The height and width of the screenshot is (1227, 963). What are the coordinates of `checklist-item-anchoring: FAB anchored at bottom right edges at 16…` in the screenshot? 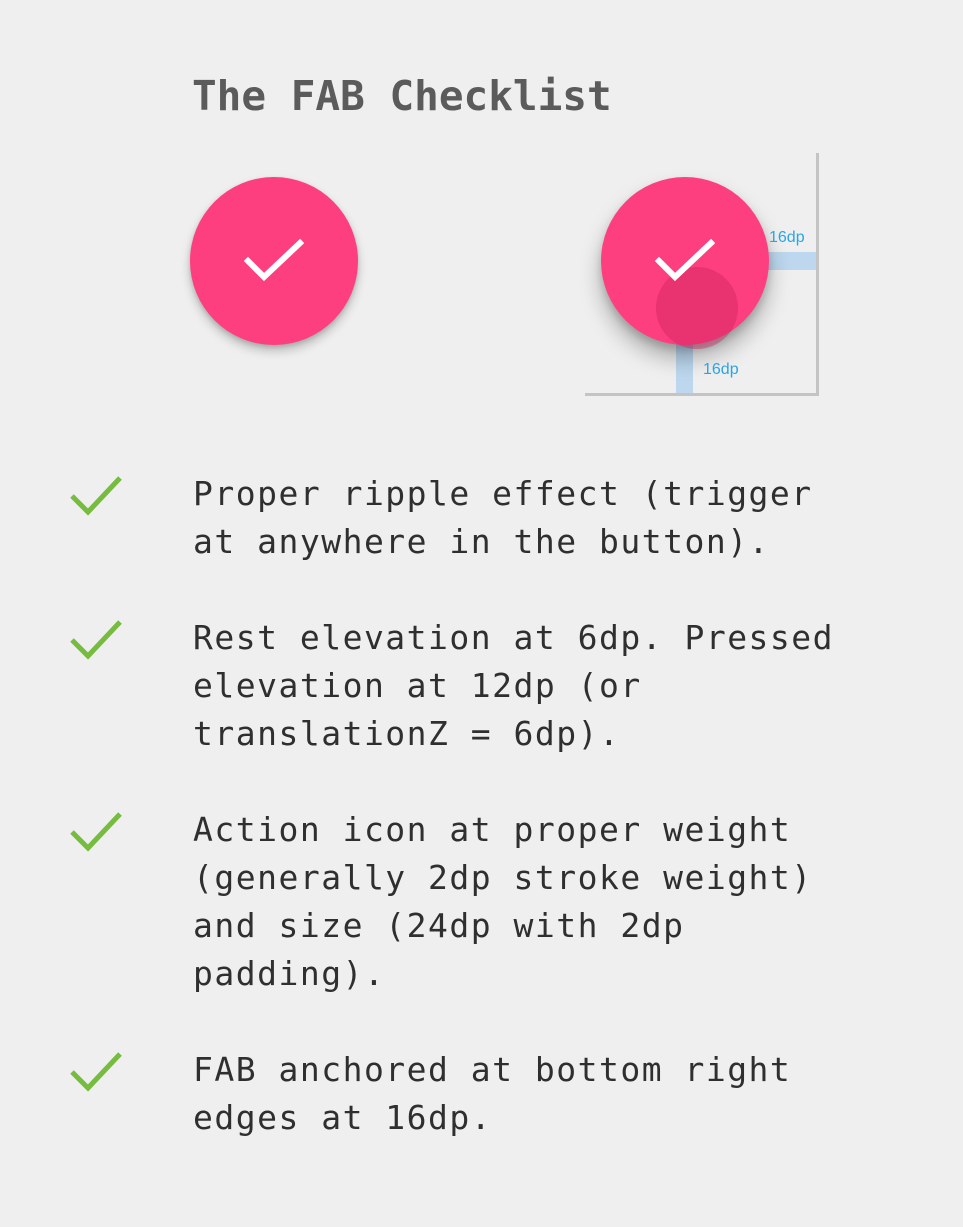 It's located at (492, 1093).